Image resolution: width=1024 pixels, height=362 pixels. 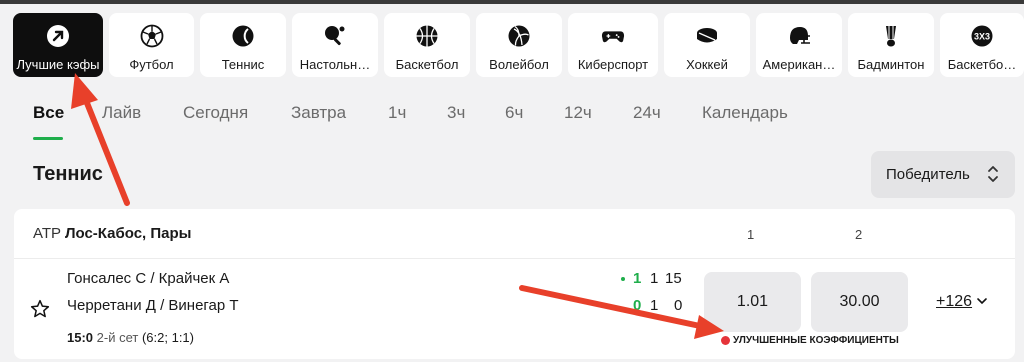 What do you see at coordinates (48, 138) in the screenshot?
I see `active-tab-indicator` at bounding box center [48, 138].